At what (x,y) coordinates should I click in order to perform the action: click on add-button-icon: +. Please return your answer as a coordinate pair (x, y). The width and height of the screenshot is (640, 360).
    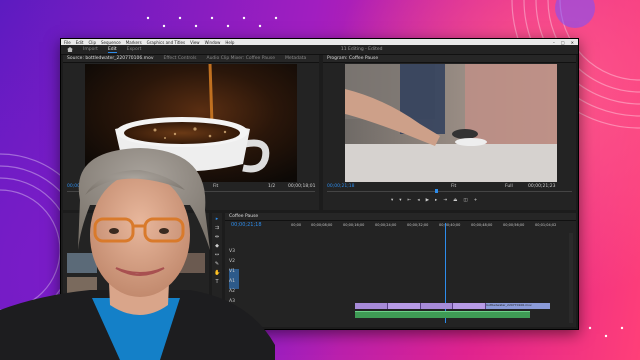
    Looking at the image, I should click on (476, 200).